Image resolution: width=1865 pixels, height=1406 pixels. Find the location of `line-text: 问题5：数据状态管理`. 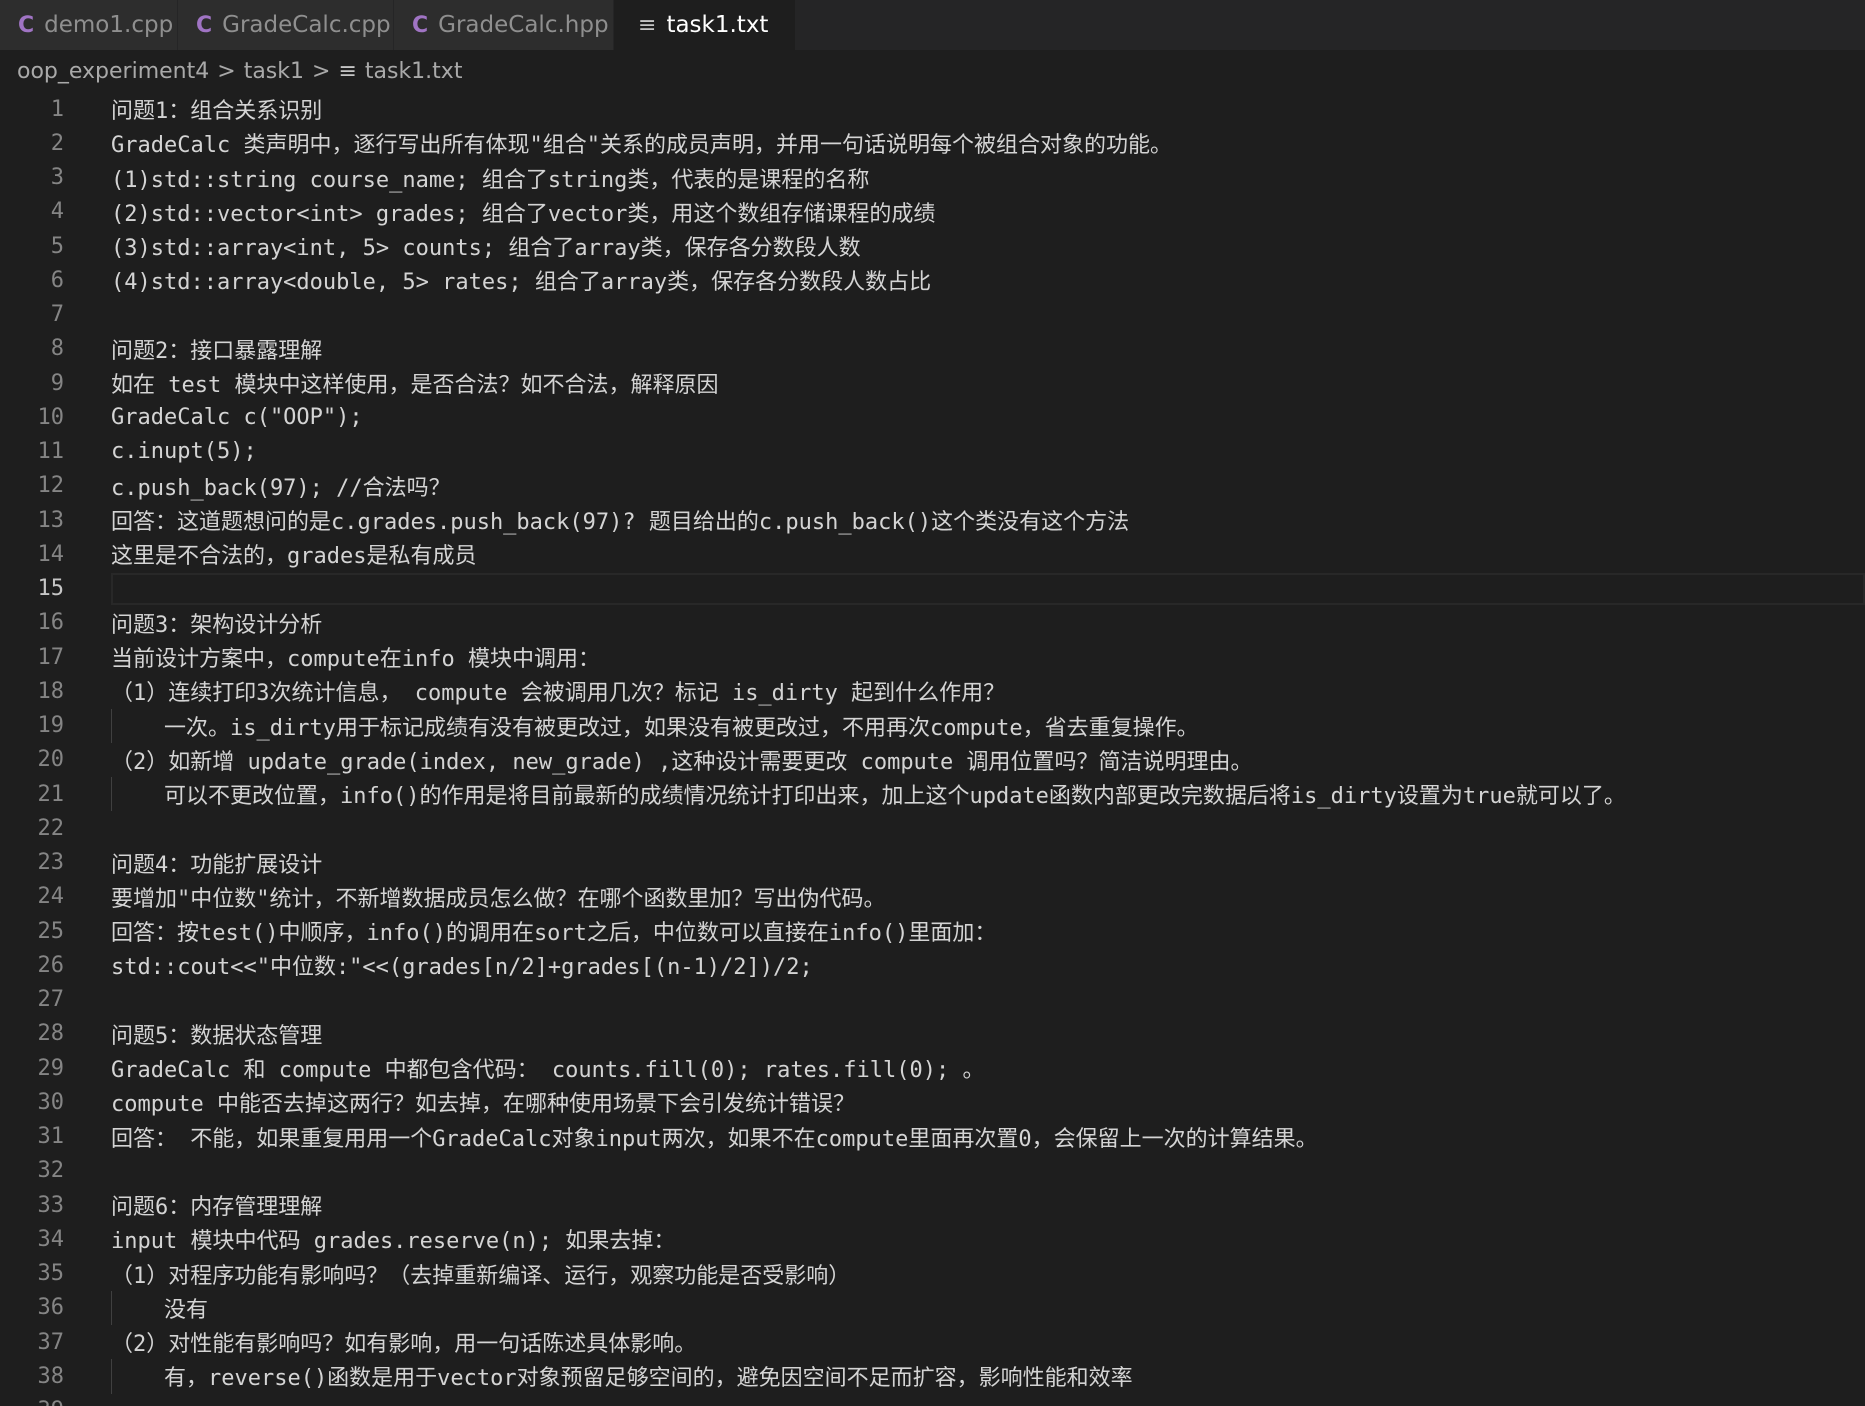

line-text: 问题5：数据状态管理 is located at coordinates (216, 1034).